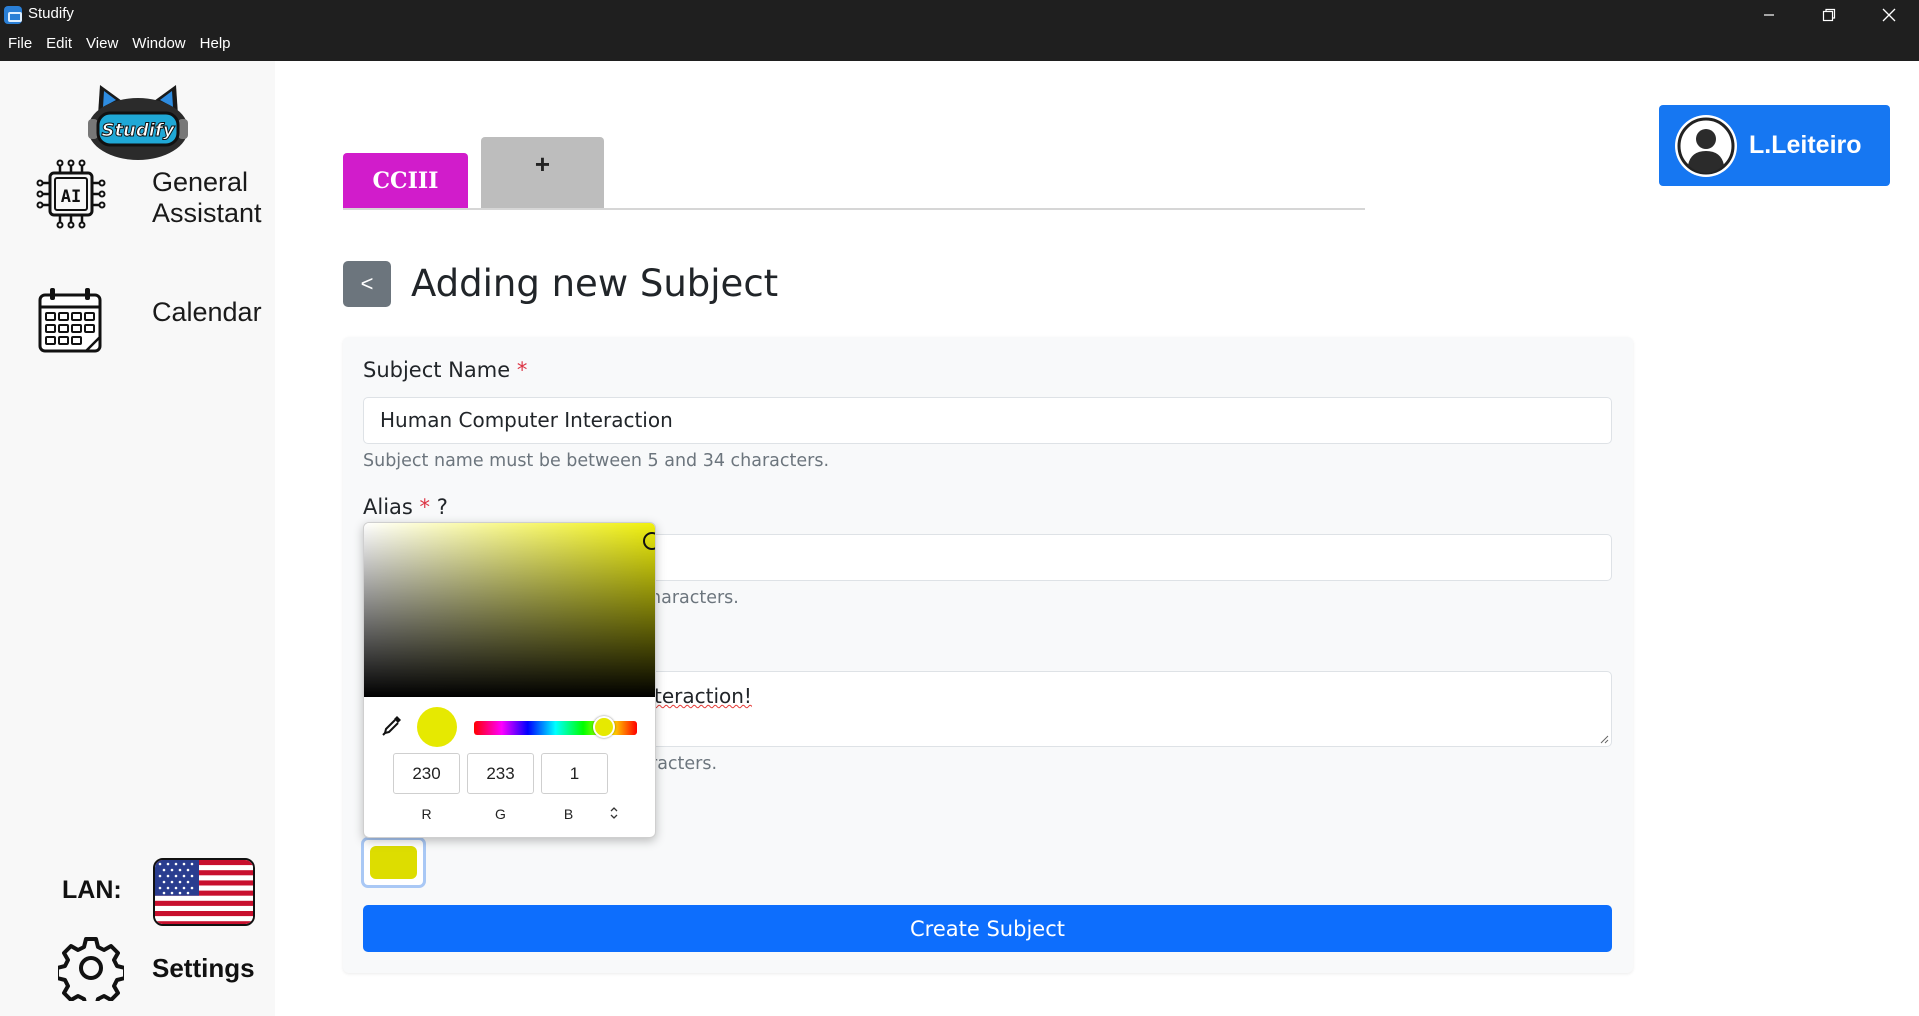  Describe the element at coordinates (367, 284) in the screenshot. I see `back-button: <` at that location.